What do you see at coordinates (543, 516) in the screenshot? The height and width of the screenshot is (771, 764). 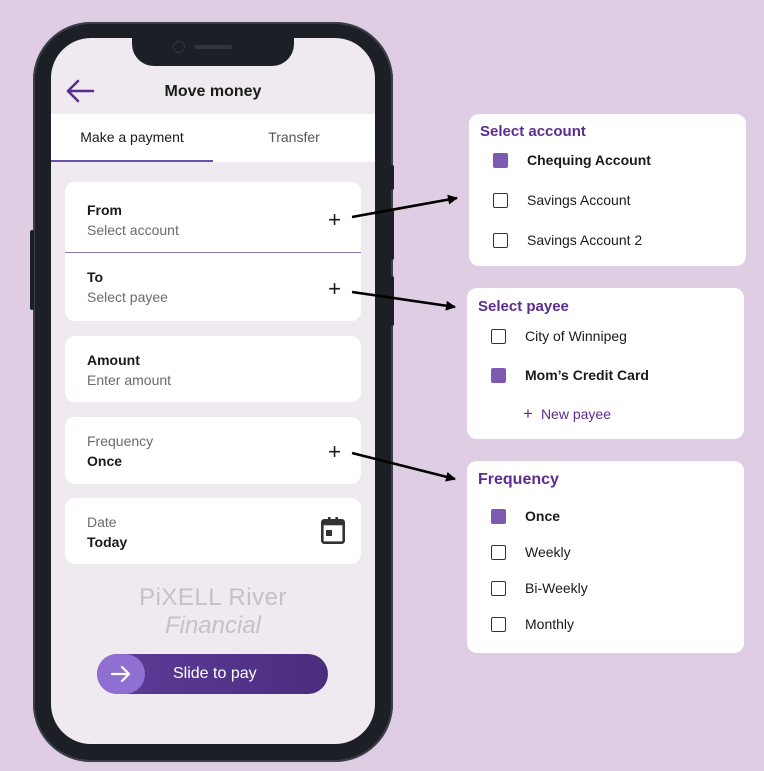 I see `frequency-option-label: Once` at bounding box center [543, 516].